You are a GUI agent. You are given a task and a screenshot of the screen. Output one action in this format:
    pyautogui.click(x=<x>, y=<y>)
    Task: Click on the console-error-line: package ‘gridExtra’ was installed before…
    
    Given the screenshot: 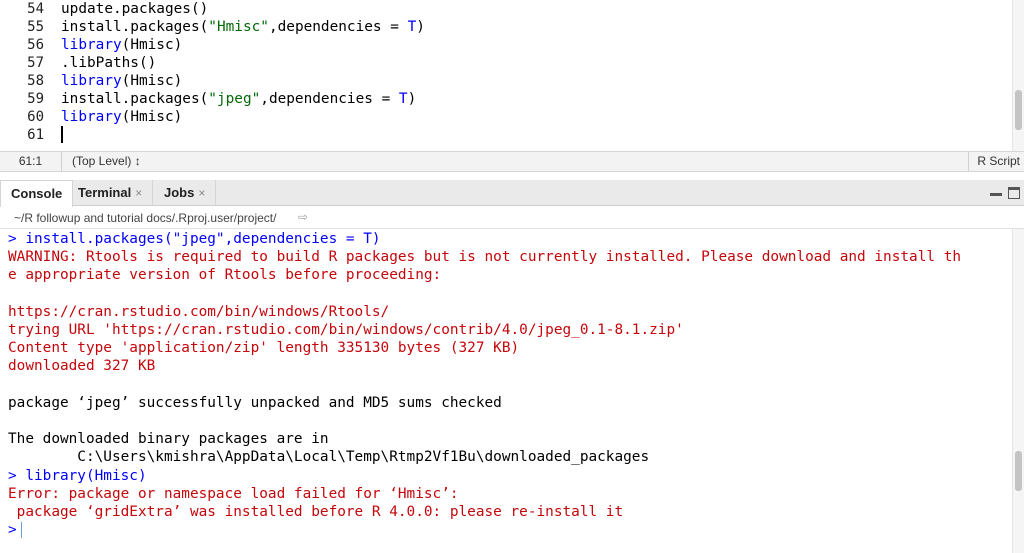 What is the action you would take?
    pyautogui.click(x=315, y=512)
    